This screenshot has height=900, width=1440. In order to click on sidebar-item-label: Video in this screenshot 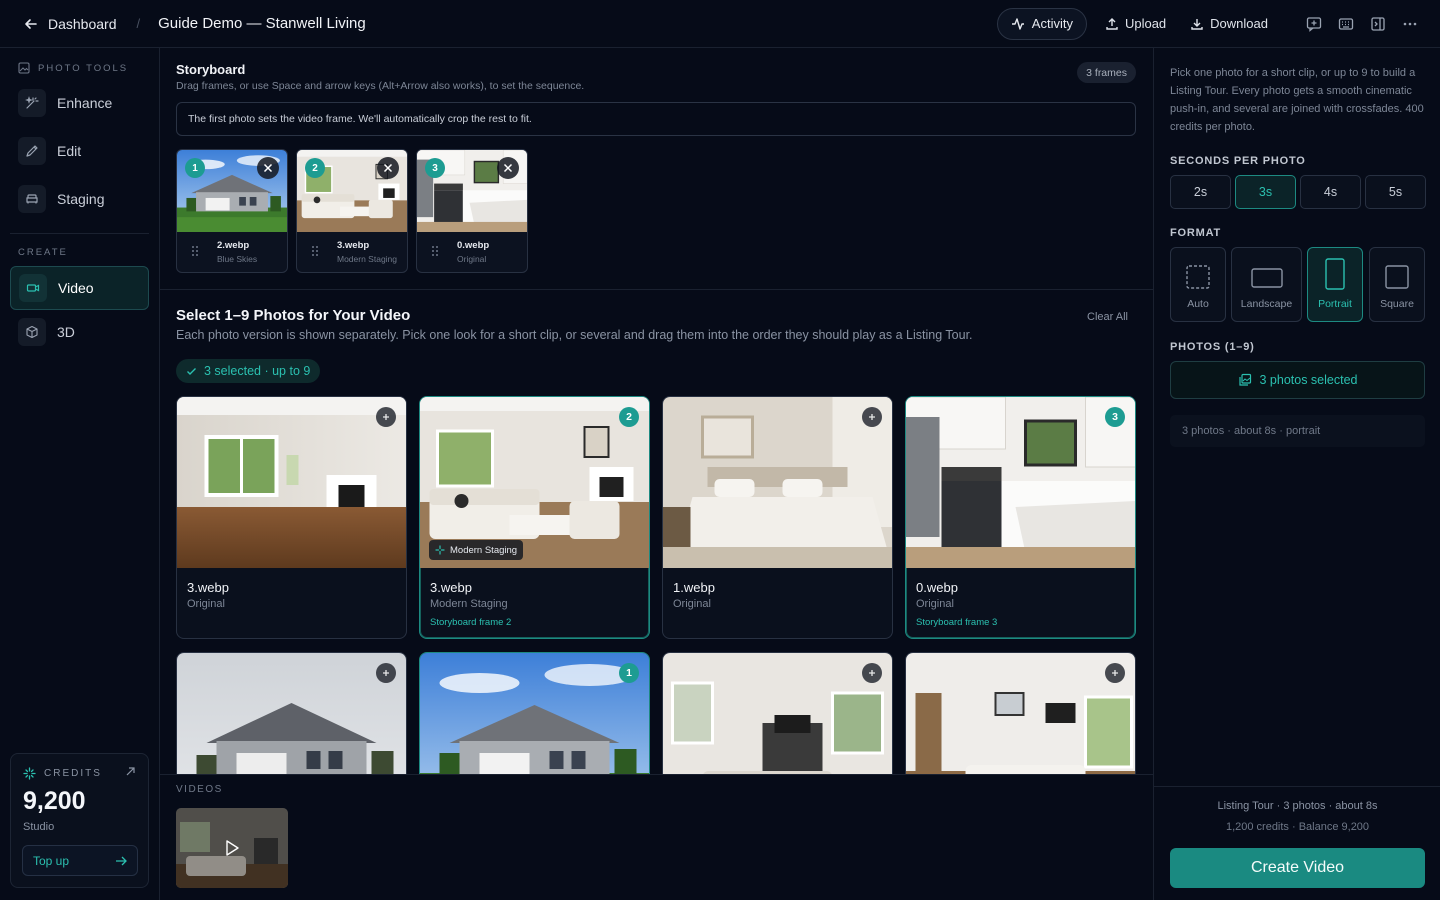, I will do `click(76, 288)`.